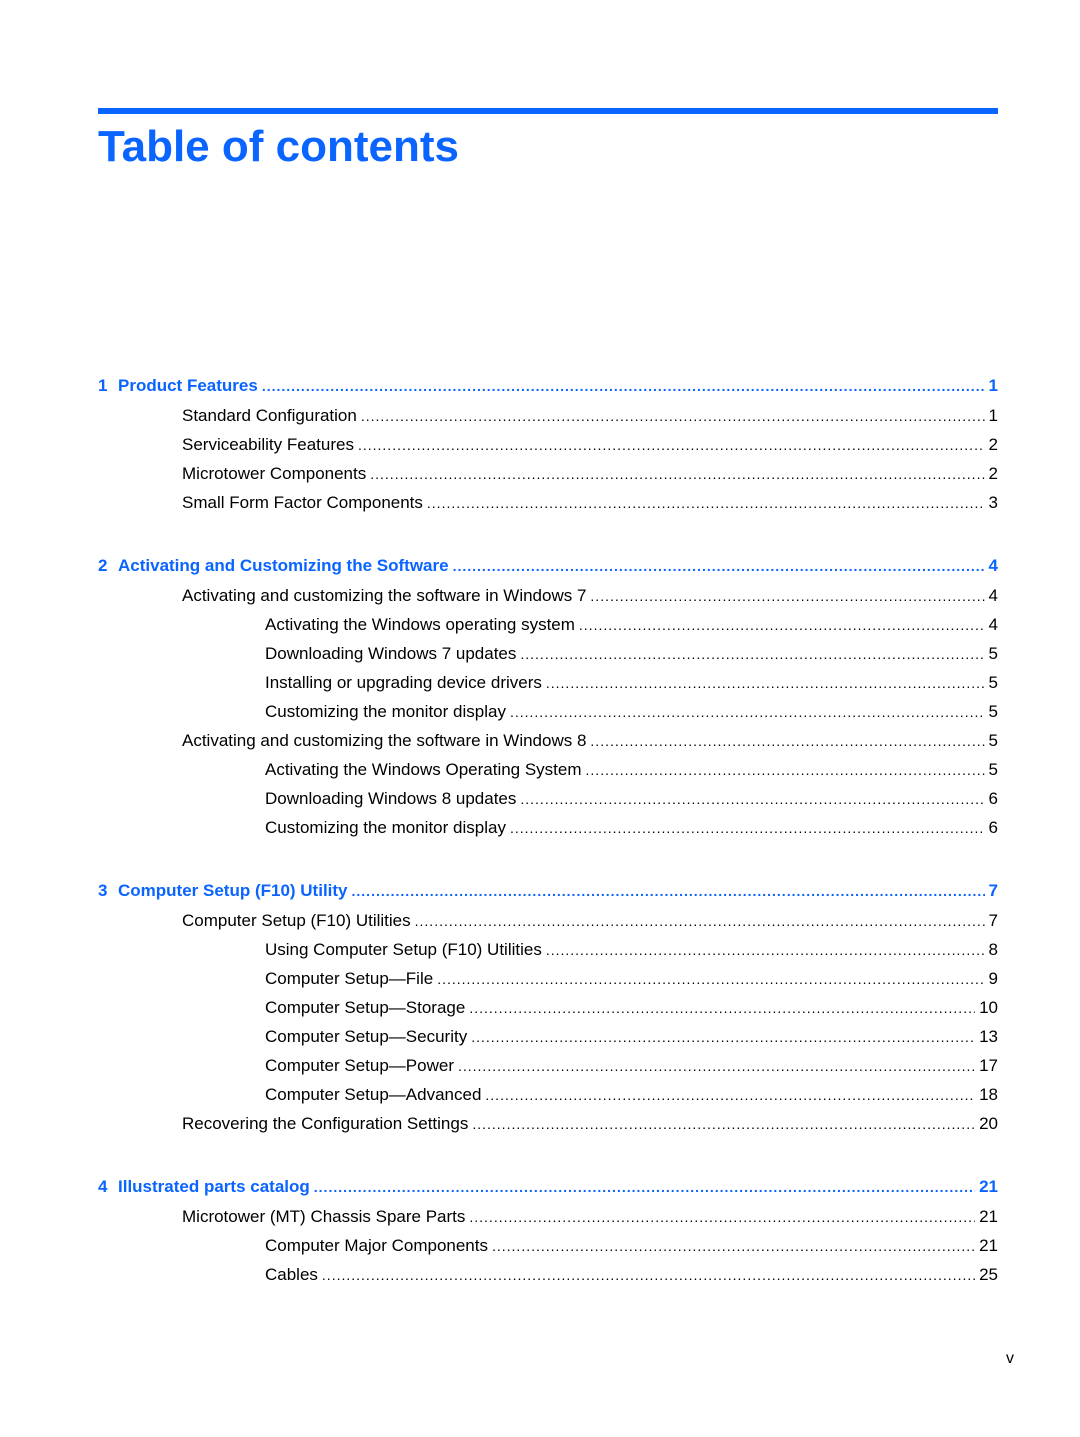 The height and width of the screenshot is (1437, 1080). What do you see at coordinates (986, 1036) in the screenshot?
I see `entry-page-number: 13` at bounding box center [986, 1036].